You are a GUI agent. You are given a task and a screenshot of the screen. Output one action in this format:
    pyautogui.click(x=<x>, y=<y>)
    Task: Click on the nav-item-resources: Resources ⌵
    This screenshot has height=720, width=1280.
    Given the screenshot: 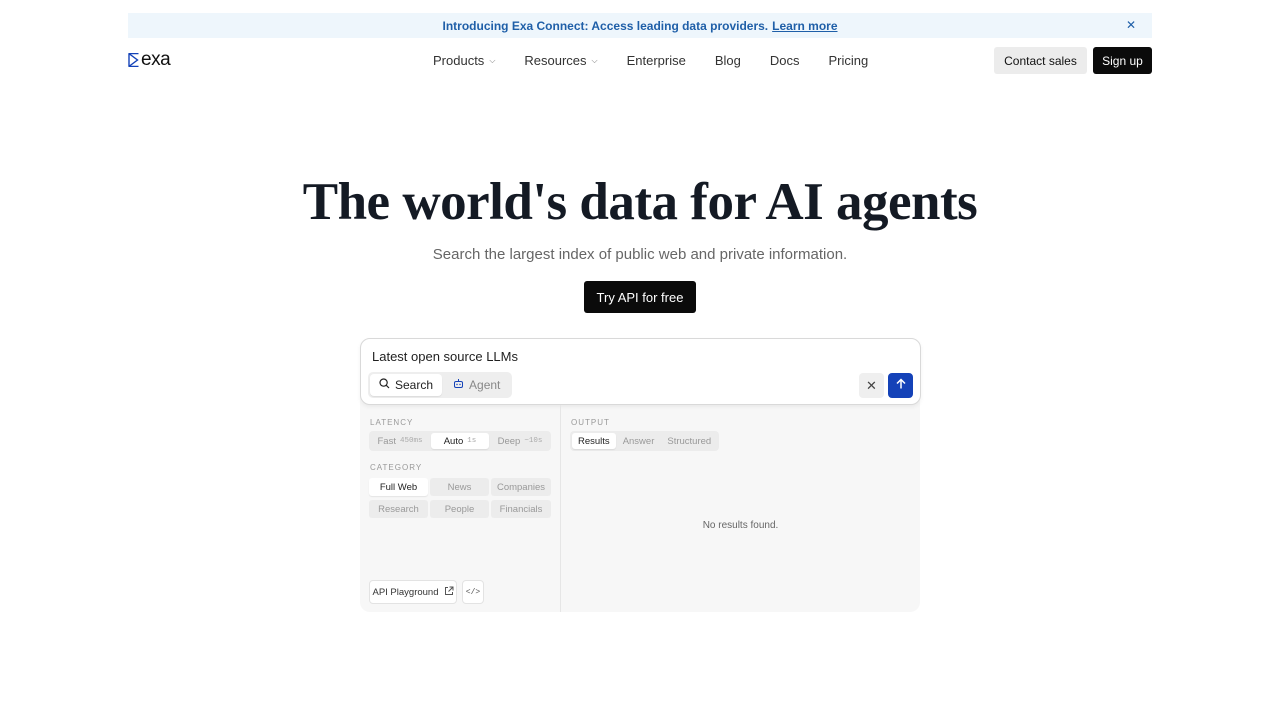 What is the action you would take?
    pyautogui.click(x=560, y=60)
    